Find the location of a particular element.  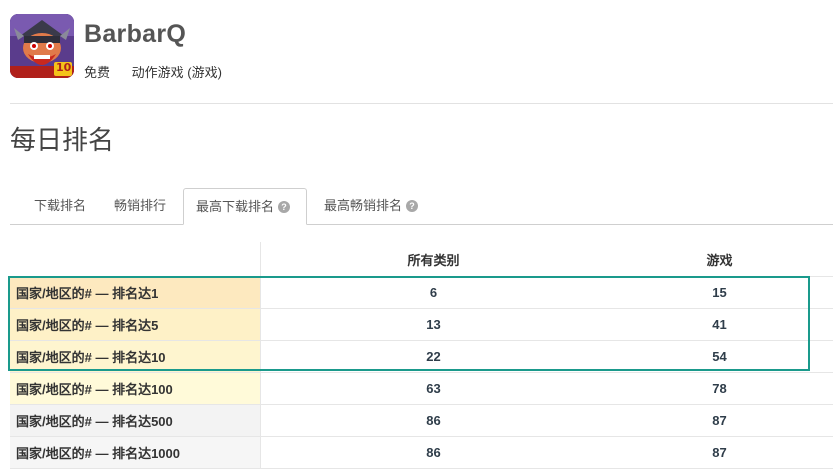

ranking-tabs: 下载排名 畅销排行 最高下载排名? 最高畅销排名? is located at coordinates (421, 206).